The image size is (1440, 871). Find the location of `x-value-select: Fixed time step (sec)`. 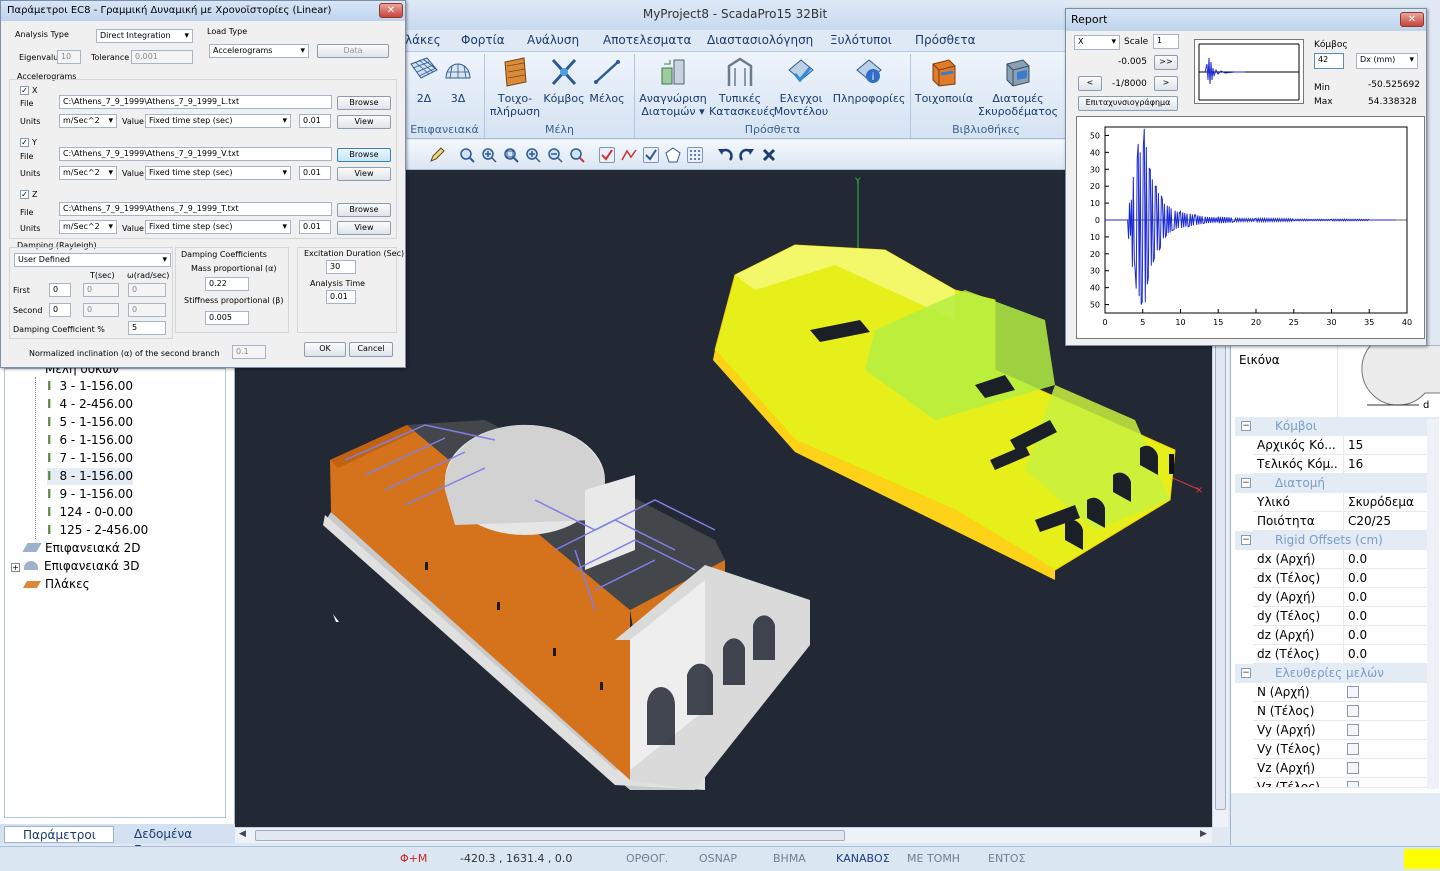

x-value-select: Fixed time step (sec) is located at coordinates (218, 121).